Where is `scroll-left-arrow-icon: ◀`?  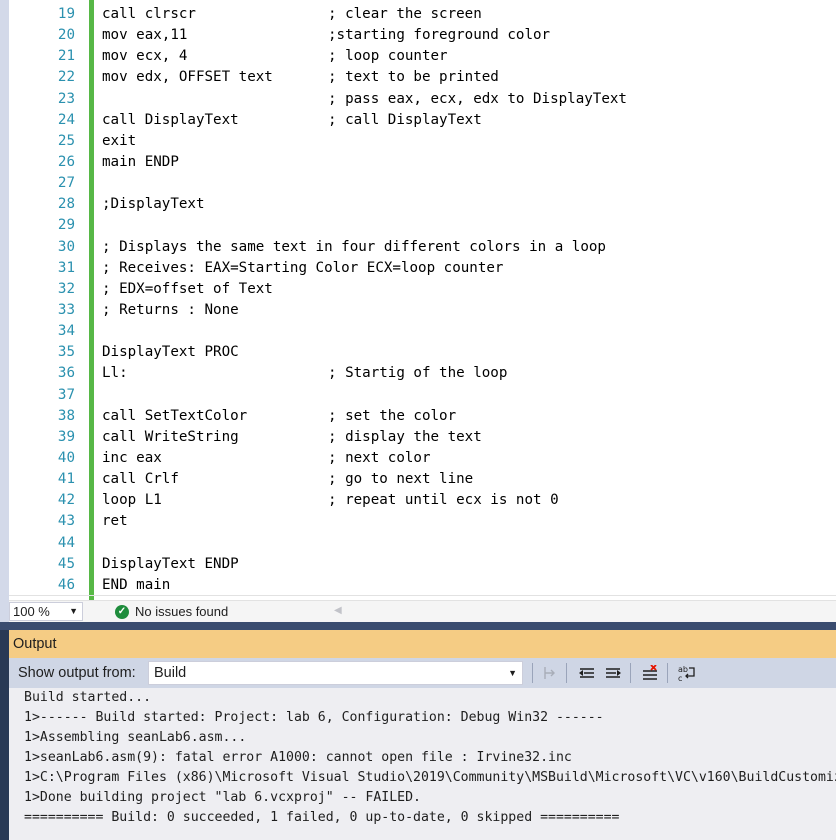
scroll-left-arrow-icon: ◀ is located at coordinates (338, 610).